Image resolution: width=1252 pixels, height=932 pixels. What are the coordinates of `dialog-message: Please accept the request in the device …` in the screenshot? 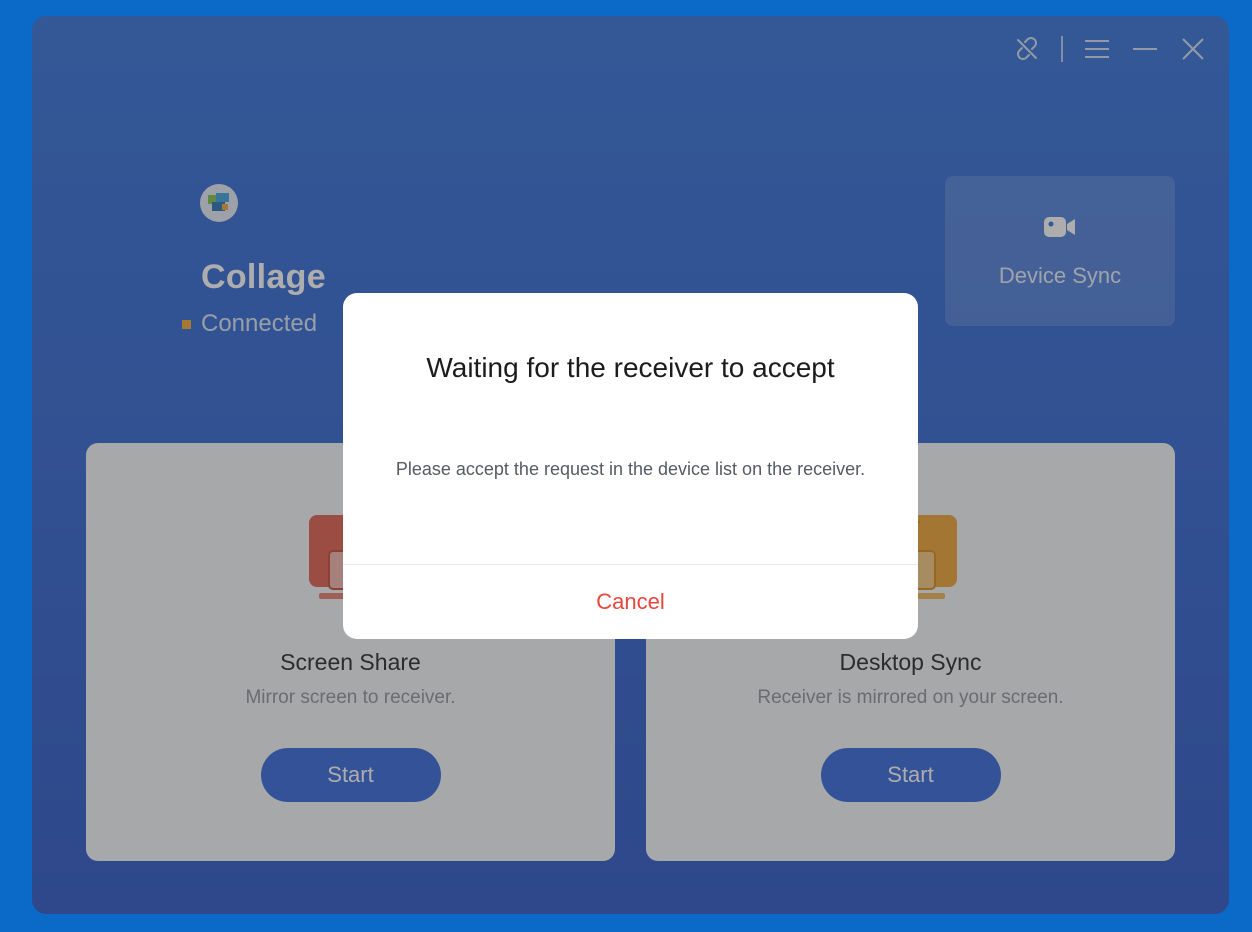 It's located at (630, 469).